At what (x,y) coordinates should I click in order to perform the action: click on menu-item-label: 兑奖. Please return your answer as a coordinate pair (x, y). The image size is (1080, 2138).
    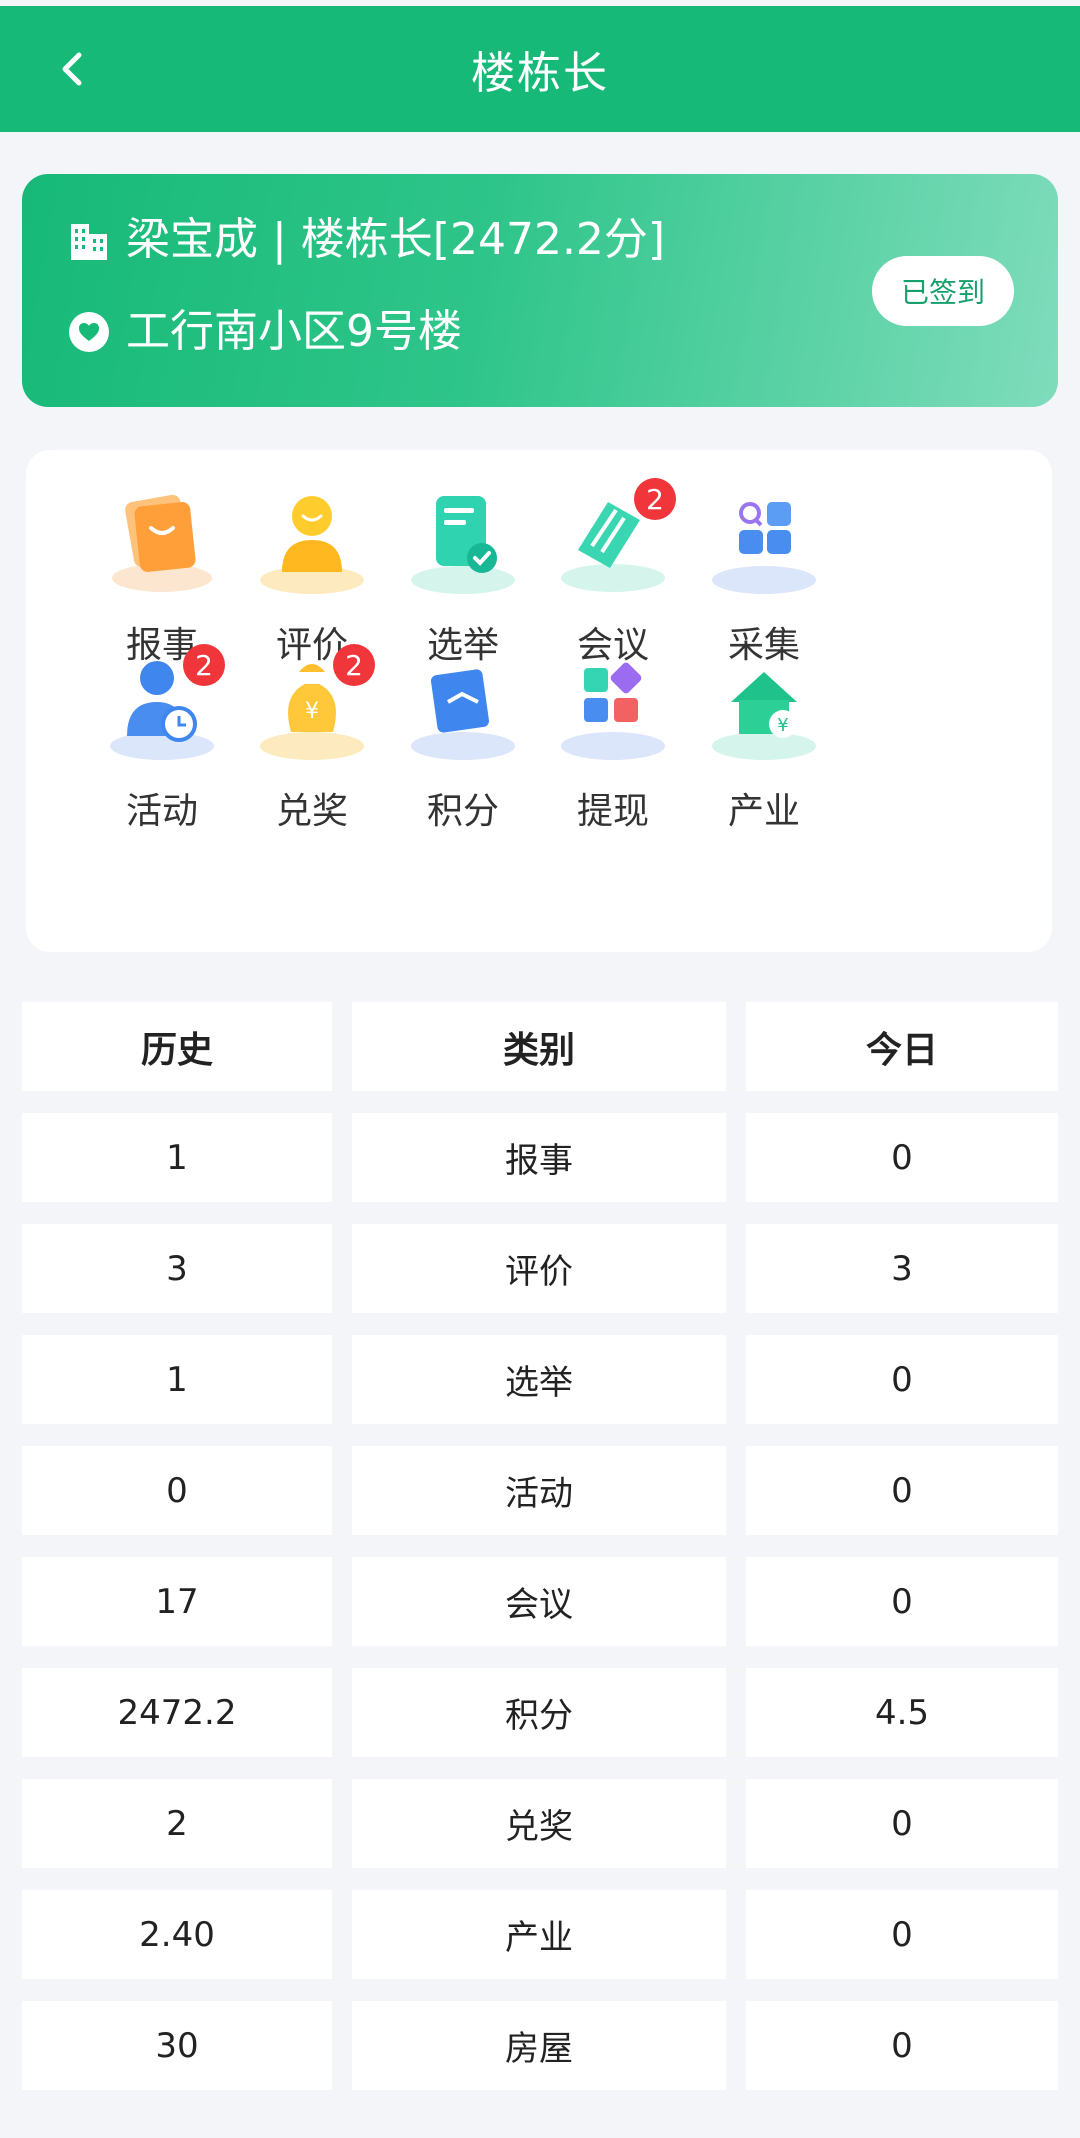
    Looking at the image, I should click on (311, 811).